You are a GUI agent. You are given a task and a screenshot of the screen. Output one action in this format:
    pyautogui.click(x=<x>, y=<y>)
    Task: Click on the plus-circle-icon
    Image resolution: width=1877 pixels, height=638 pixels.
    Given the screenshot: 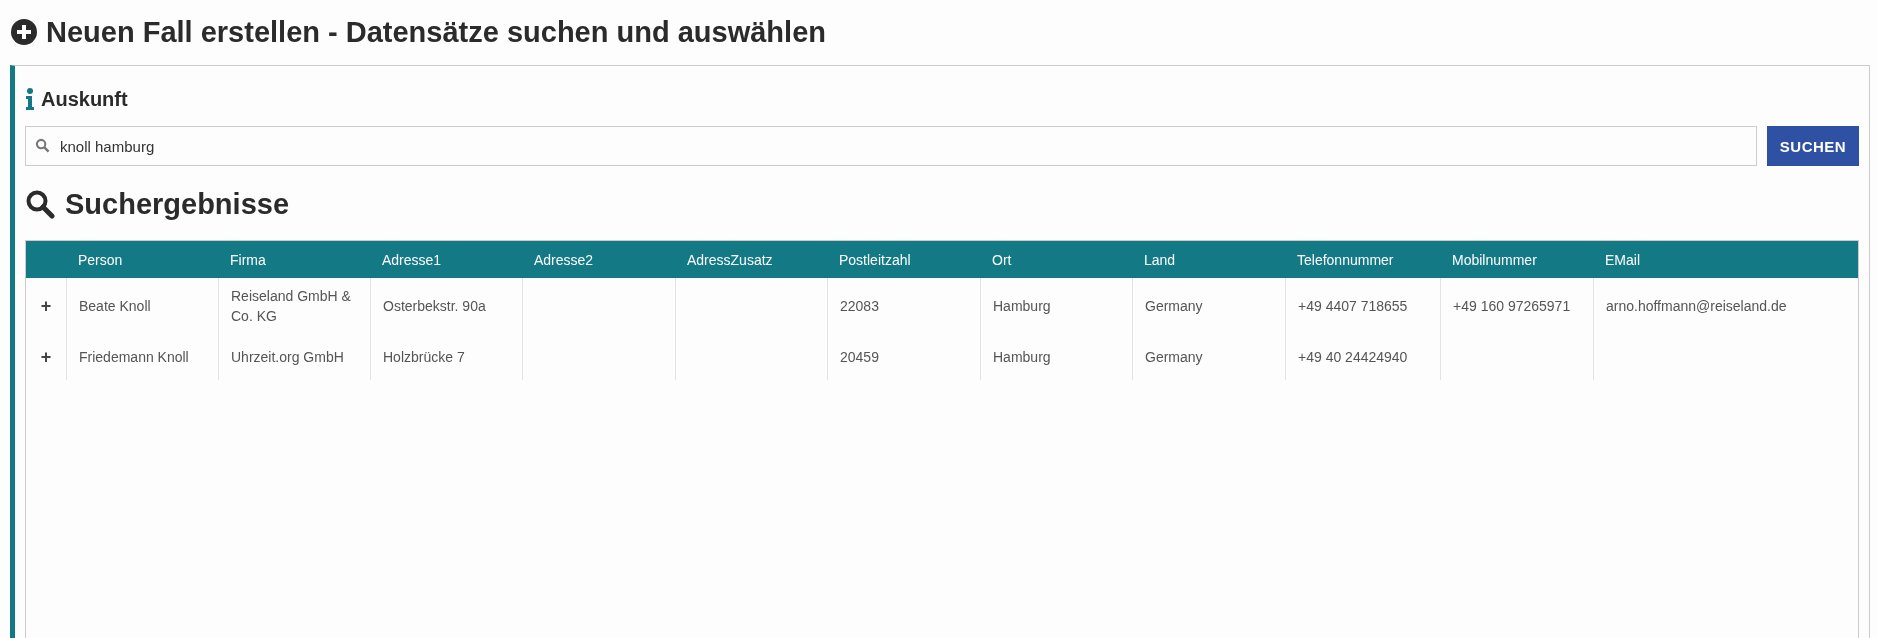 What is the action you would take?
    pyautogui.click(x=24, y=32)
    